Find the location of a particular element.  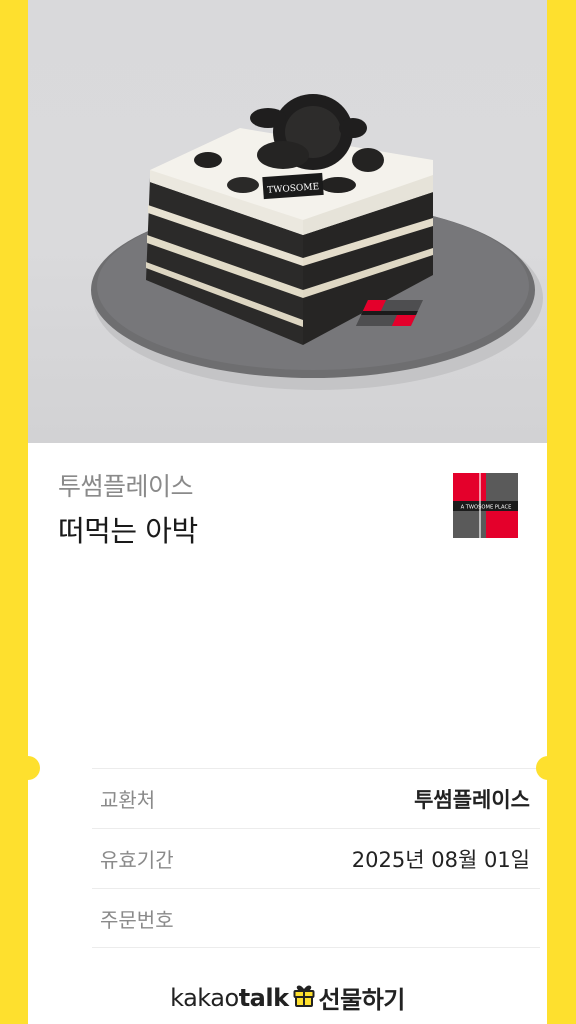

order-number-label: 주문번호 is located at coordinates (137, 919).